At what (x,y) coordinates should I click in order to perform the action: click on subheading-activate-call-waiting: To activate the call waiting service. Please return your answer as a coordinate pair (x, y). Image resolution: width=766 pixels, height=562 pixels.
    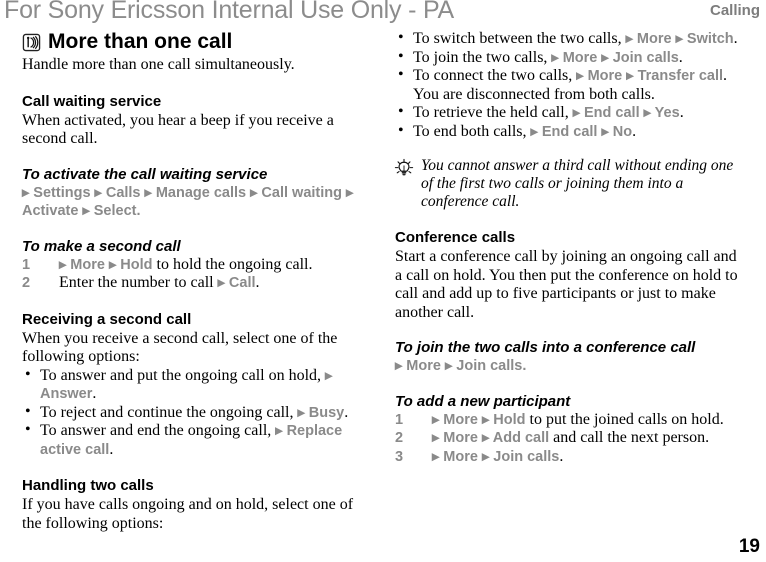
    Looking at the image, I should click on (145, 174).